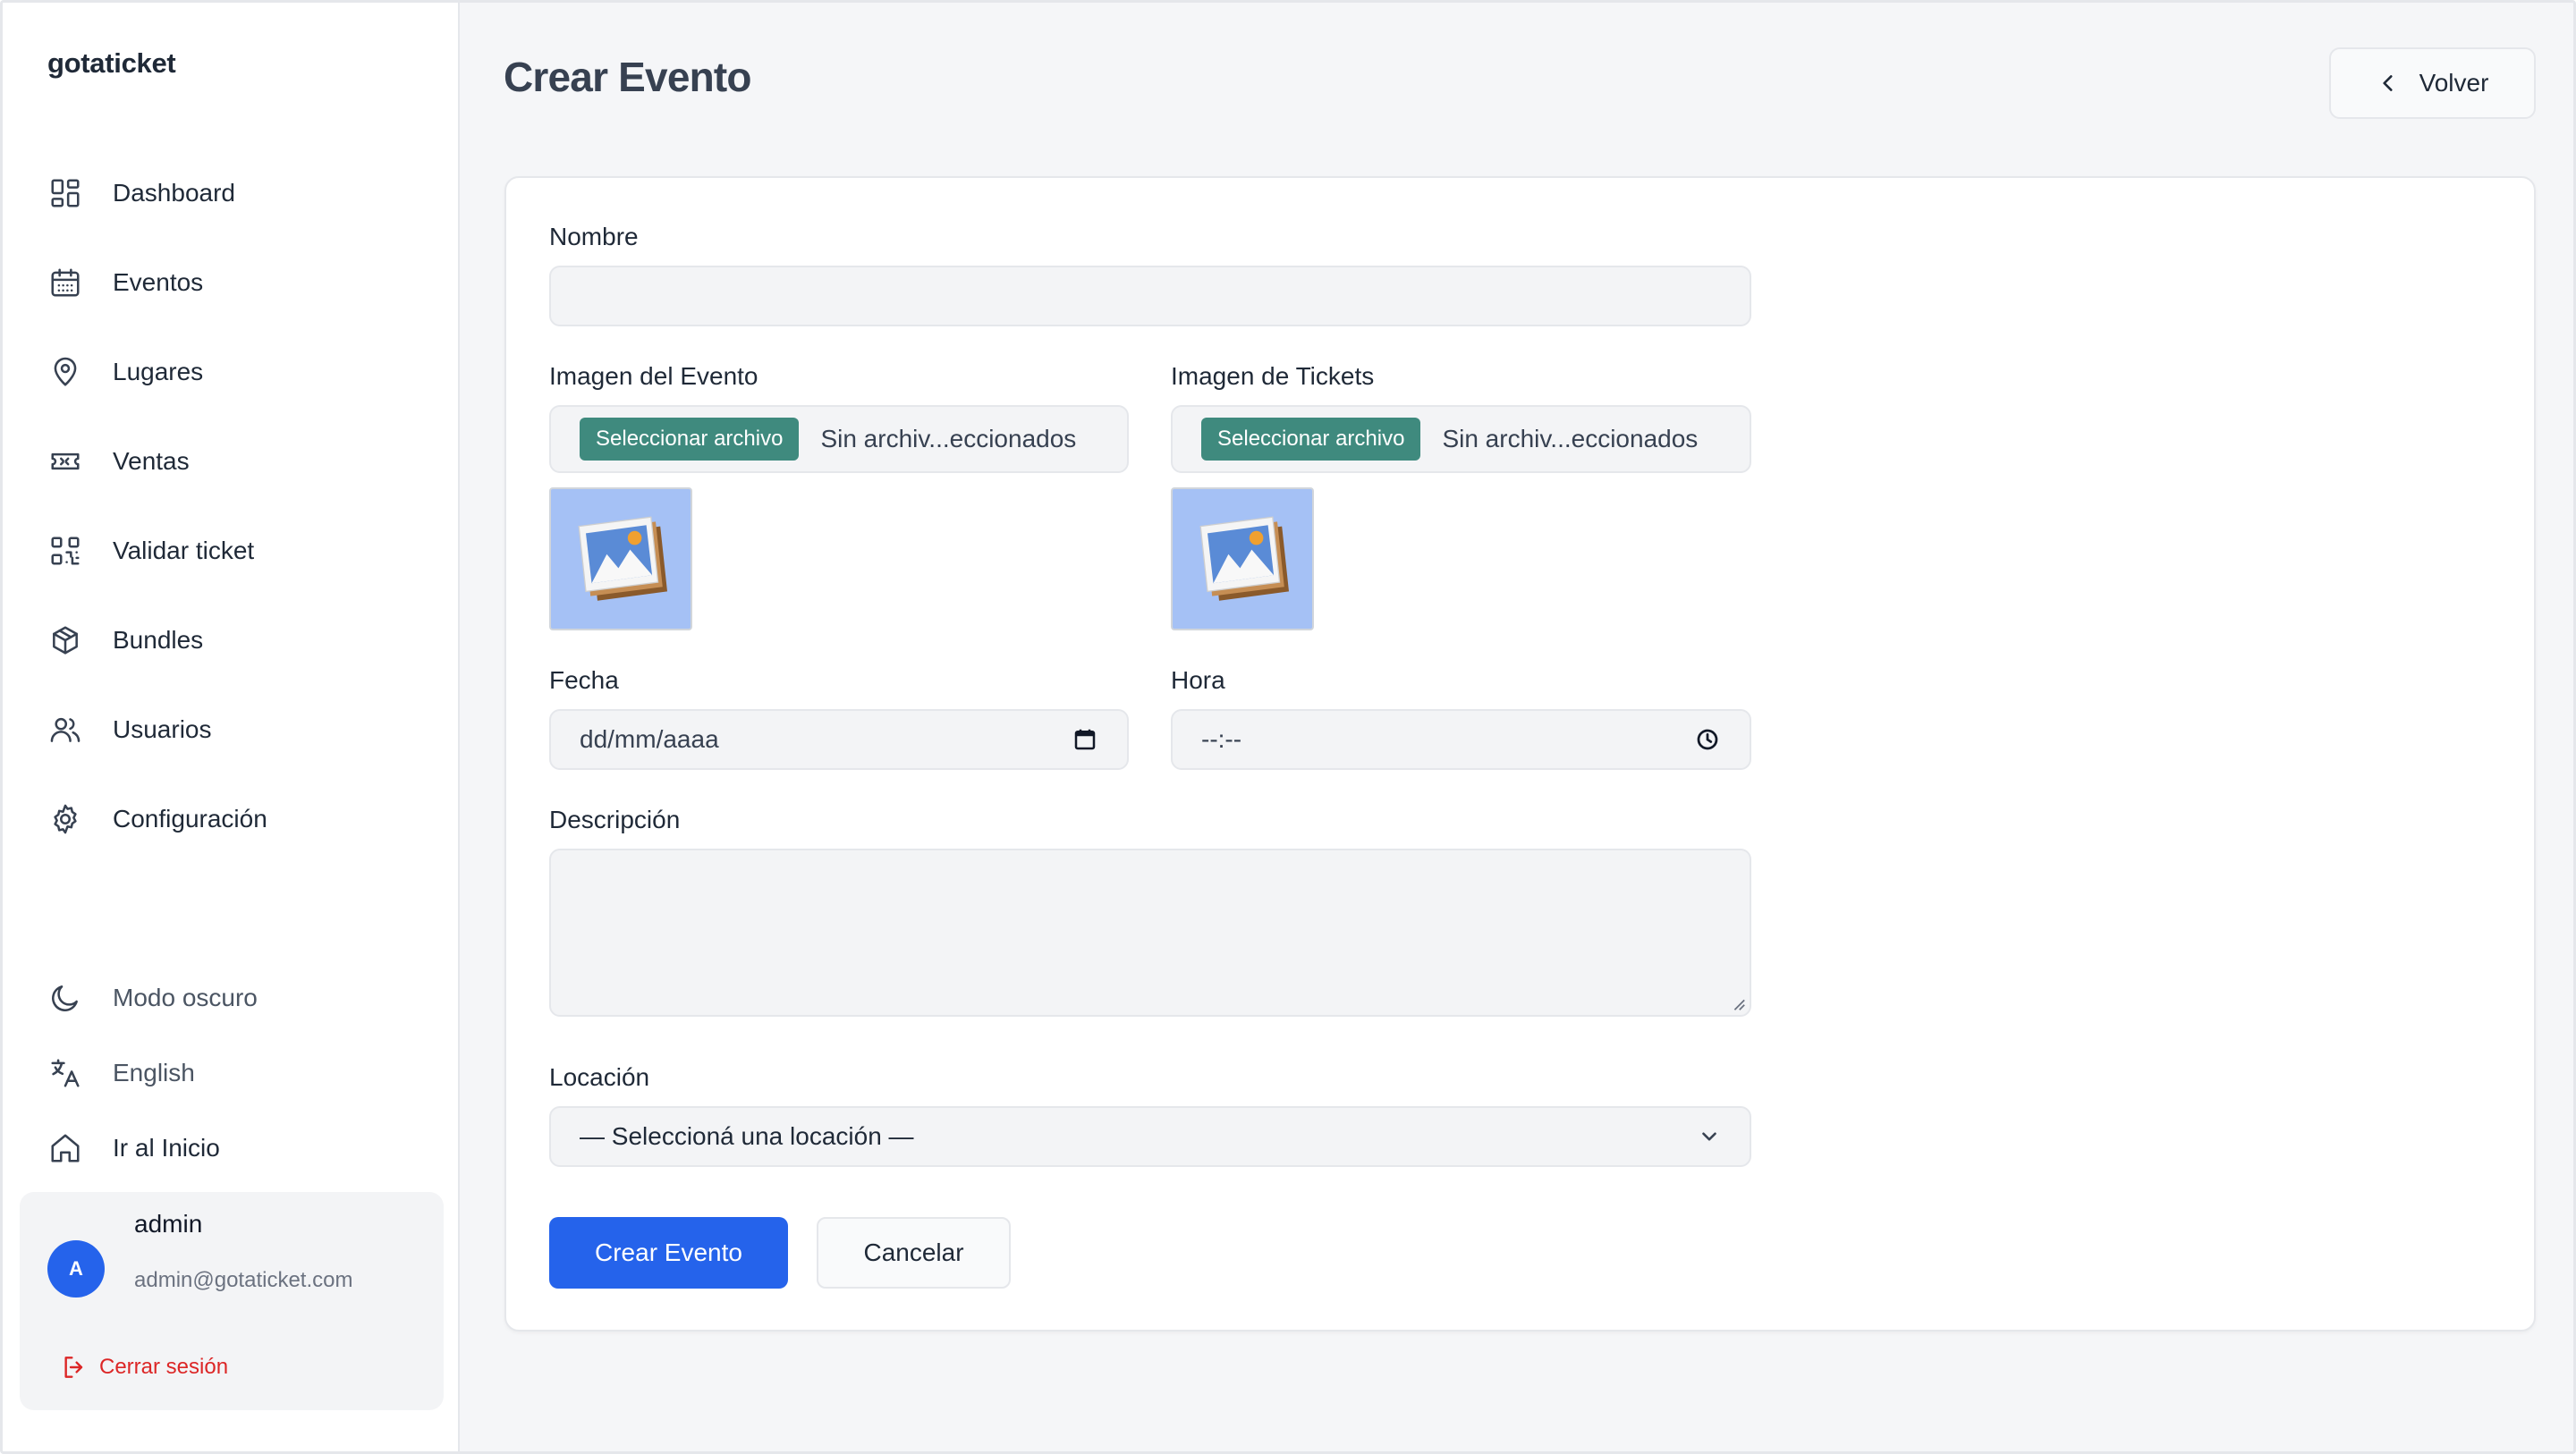 Image resolution: width=2576 pixels, height=1454 pixels. I want to click on time-input-value: --:--, so click(1221, 739).